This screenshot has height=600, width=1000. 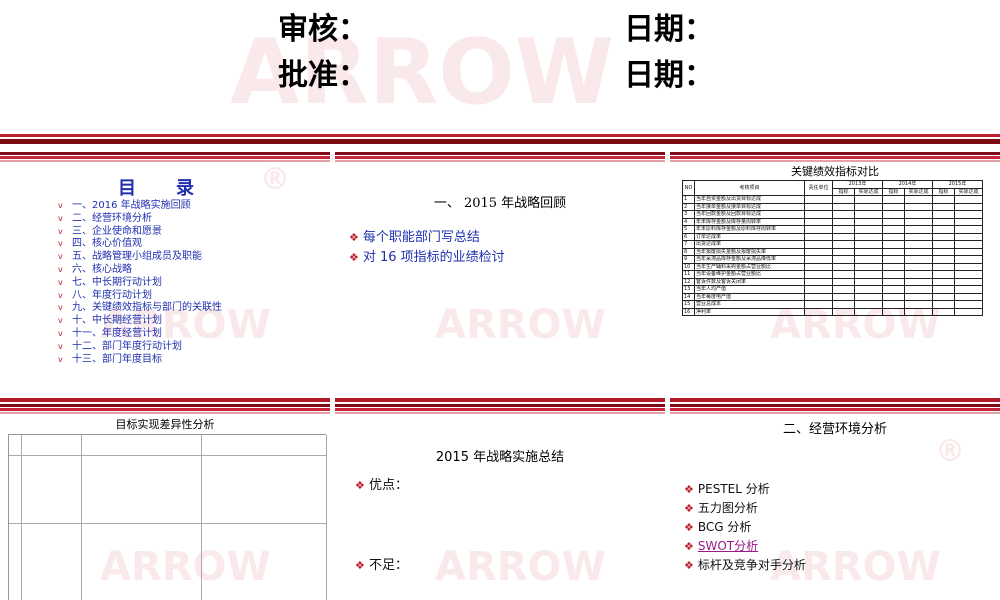 I want to click on list-item-label: 对 16 项指标的业绩检讨, so click(x=433, y=257).